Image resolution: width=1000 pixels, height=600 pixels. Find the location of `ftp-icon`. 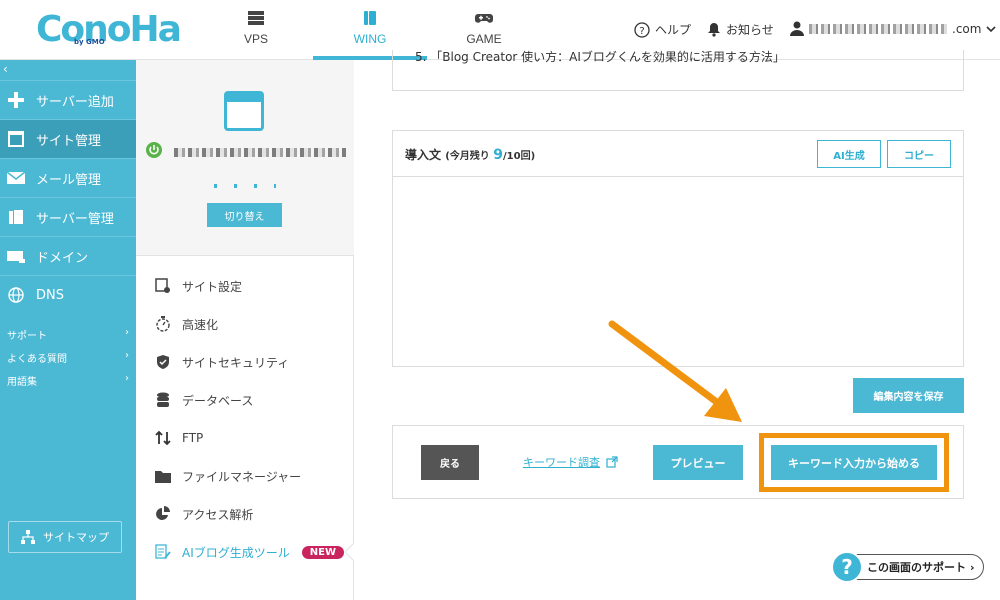

ftp-icon is located at coordinates (163, 438).